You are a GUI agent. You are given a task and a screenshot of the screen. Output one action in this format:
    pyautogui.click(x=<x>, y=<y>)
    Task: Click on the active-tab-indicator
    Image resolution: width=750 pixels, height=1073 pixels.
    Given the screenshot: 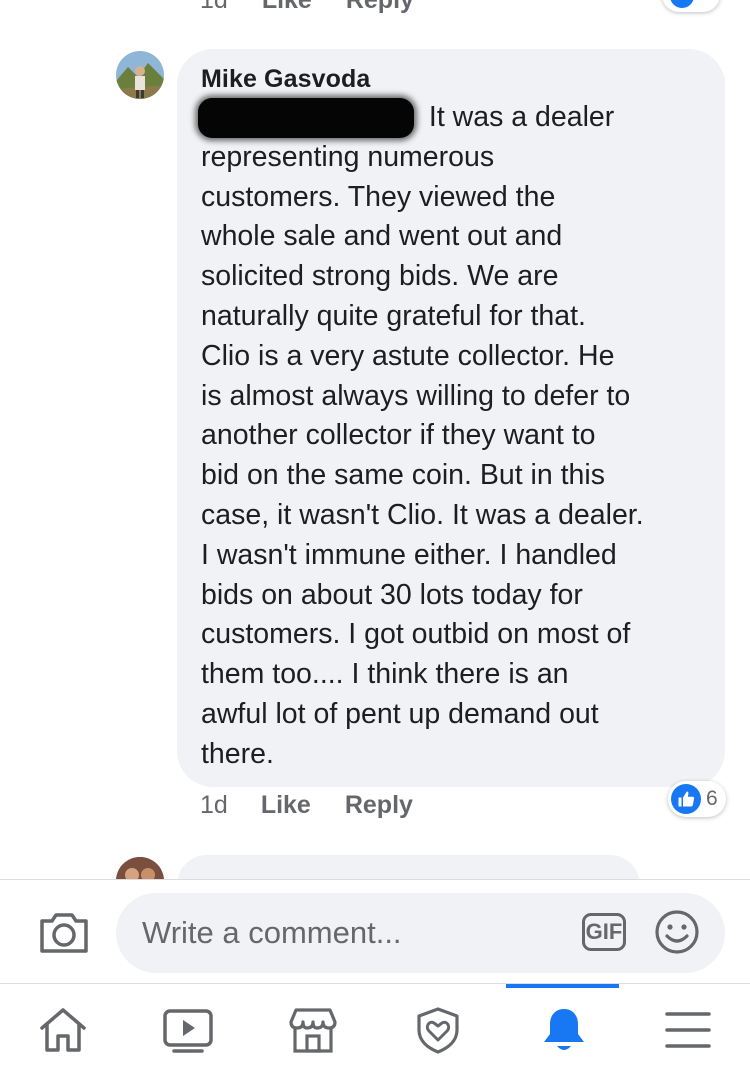 What is the action you would take?
    pyautogui.click(x=562, y=986)
    